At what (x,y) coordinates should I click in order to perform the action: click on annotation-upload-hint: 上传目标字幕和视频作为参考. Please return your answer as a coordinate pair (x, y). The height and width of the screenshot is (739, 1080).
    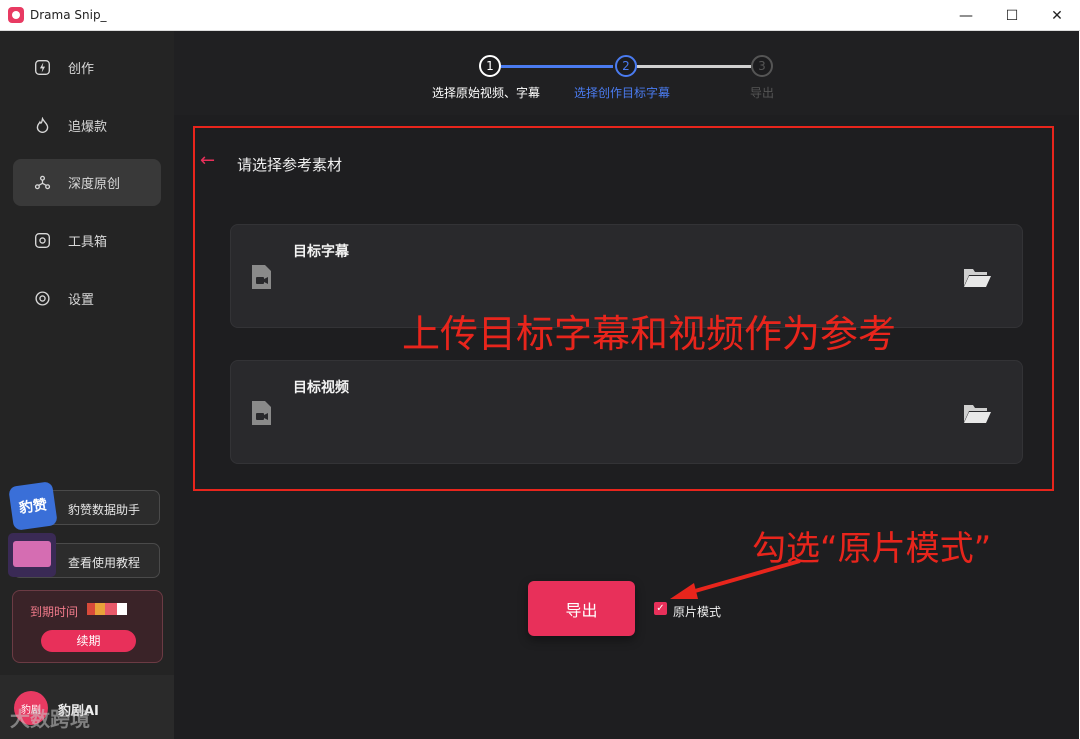
    Looking at the image, I should click on (649, 334).